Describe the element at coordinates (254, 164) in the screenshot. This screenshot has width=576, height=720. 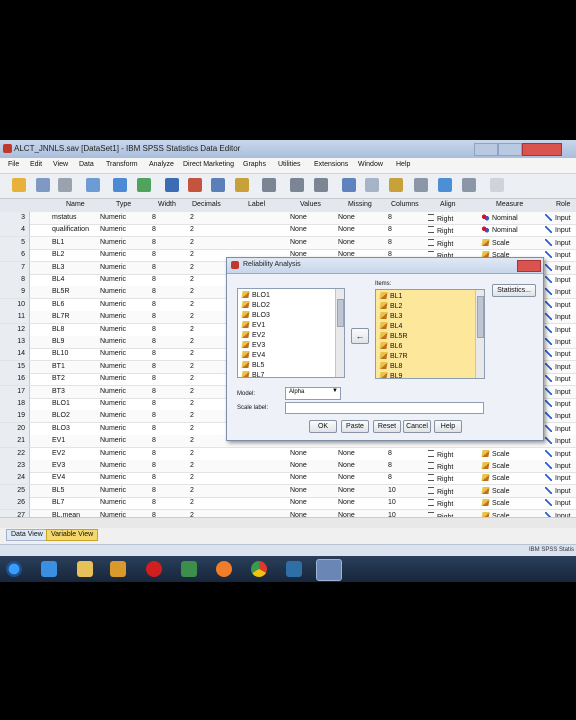
I see `menu-graphs: Graphs` at that location.